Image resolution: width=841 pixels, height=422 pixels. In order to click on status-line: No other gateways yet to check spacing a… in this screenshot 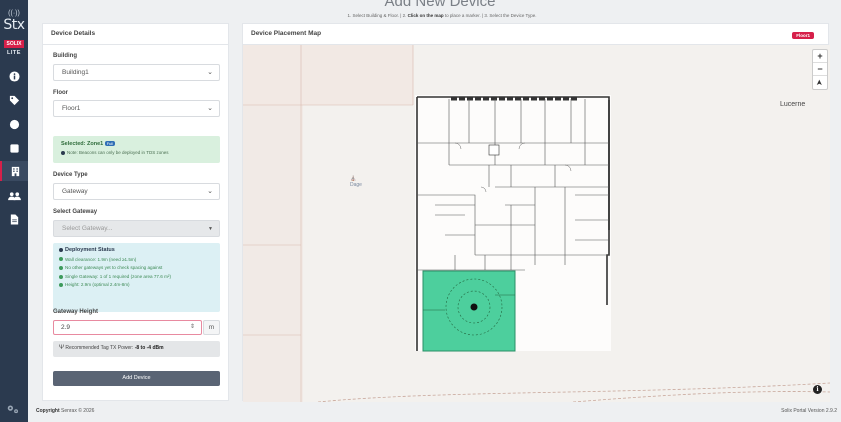, I will do `click(114, 268)`.